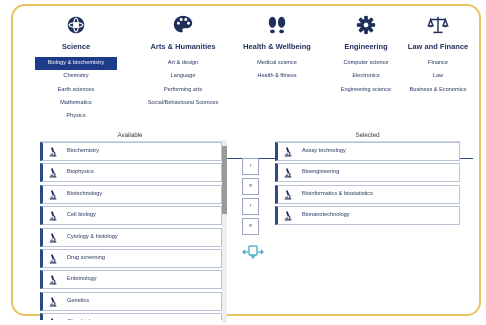 Image resolution: width=486 pixels, height=325 pixels. Describe the element at coordinates (76, 103) in the screenshot. I see `subcategory-item: Mathematics` at that location.